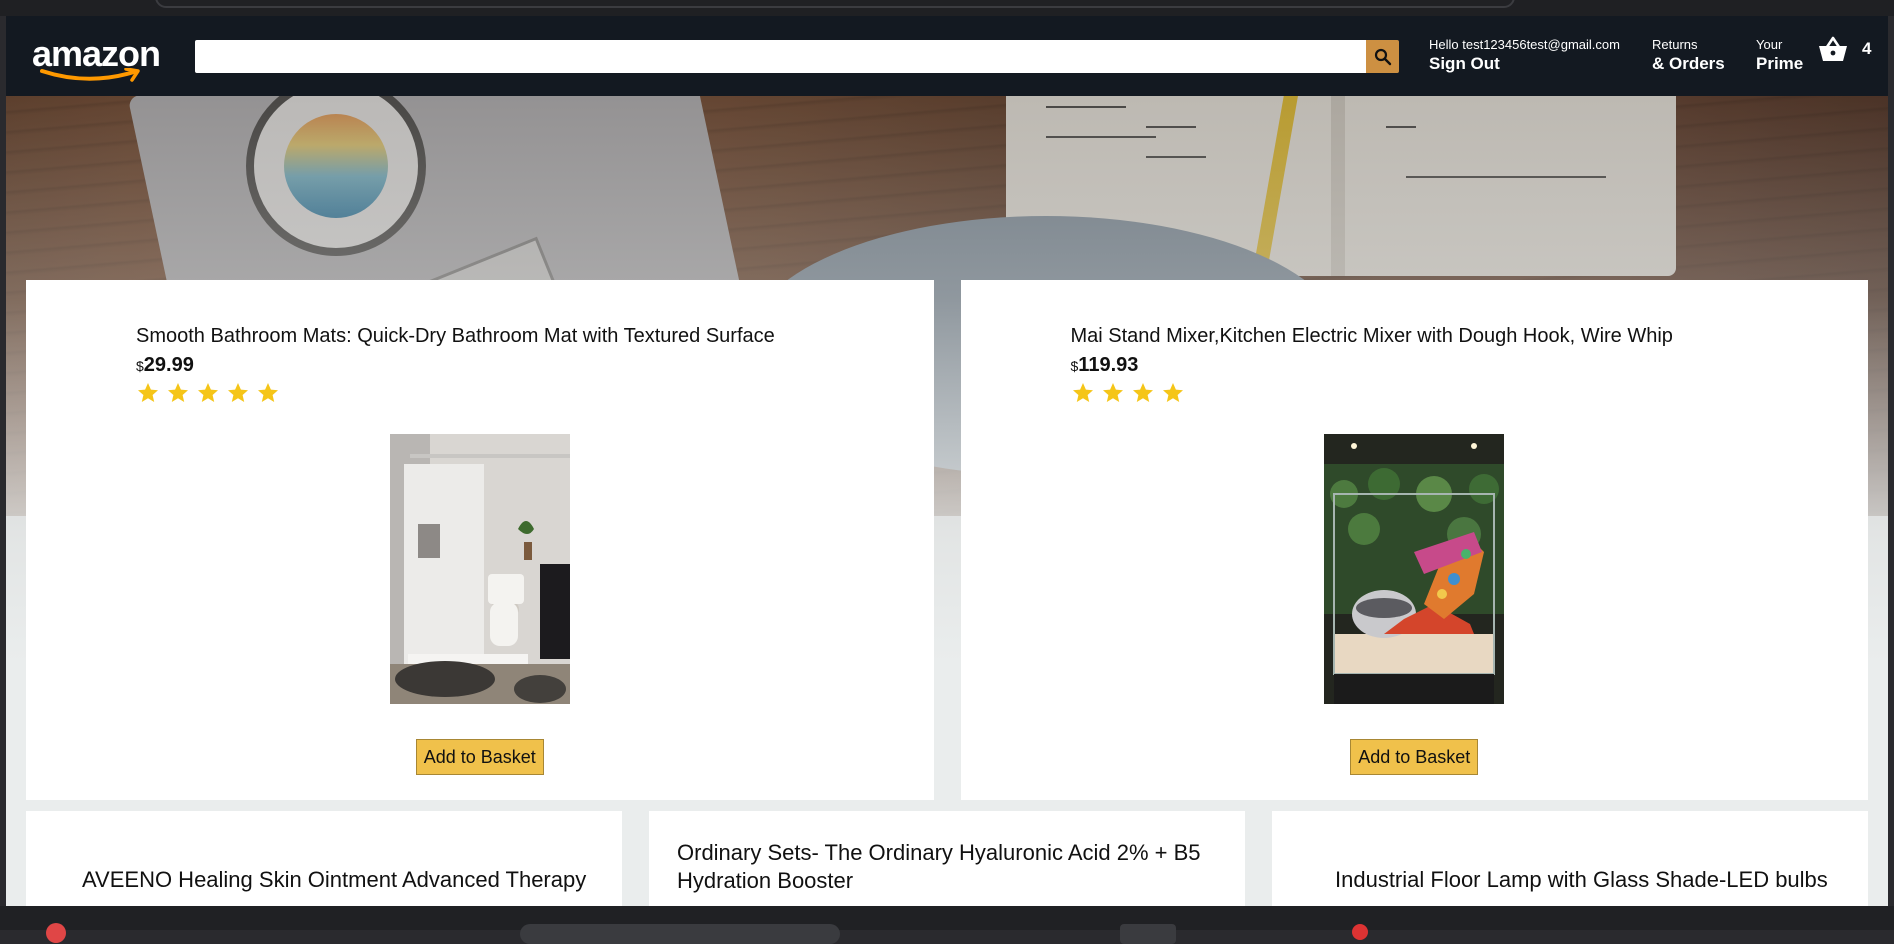 This screenshot has width=1894, height=944. What do you see at coordinates (1688, 63) in the screenshot?
I see `orders-label: & Orders` at bounding box center [1688, 63].